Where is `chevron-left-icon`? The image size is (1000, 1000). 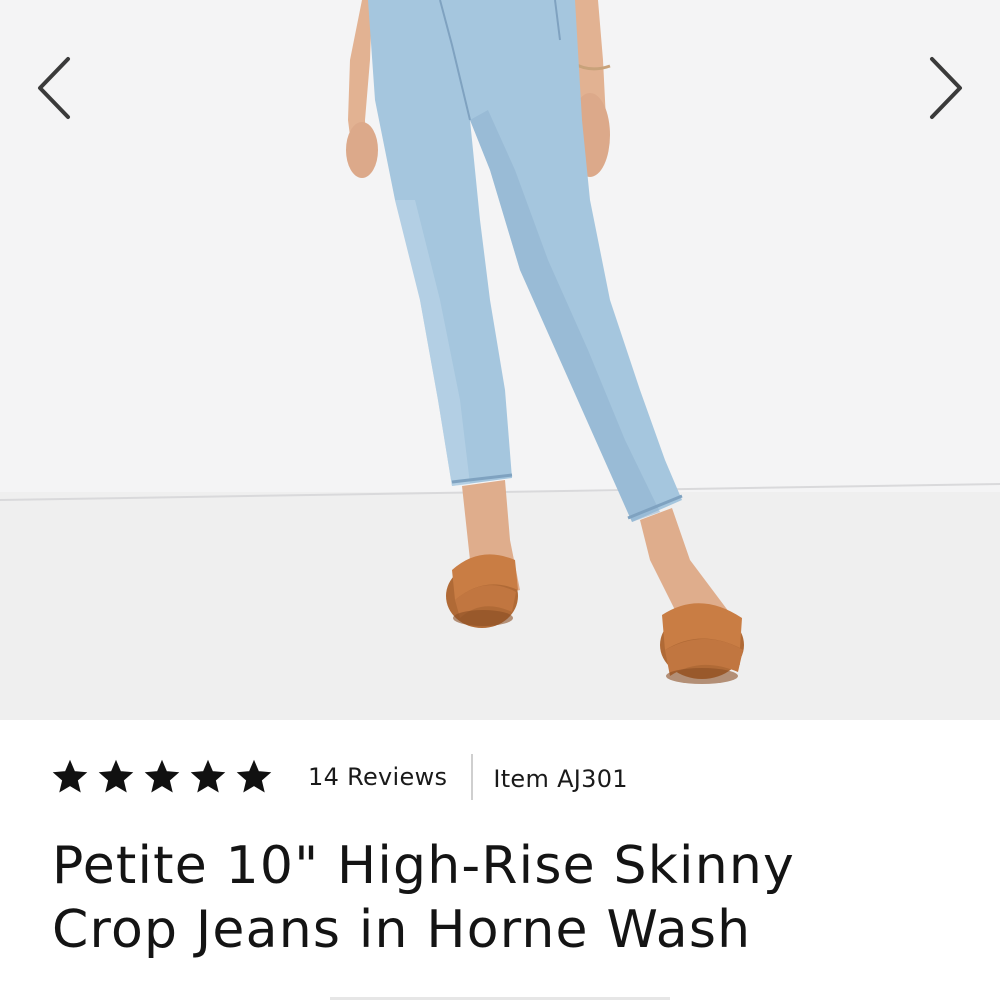 chevron-left-icon is located at coordinates (54, 88).